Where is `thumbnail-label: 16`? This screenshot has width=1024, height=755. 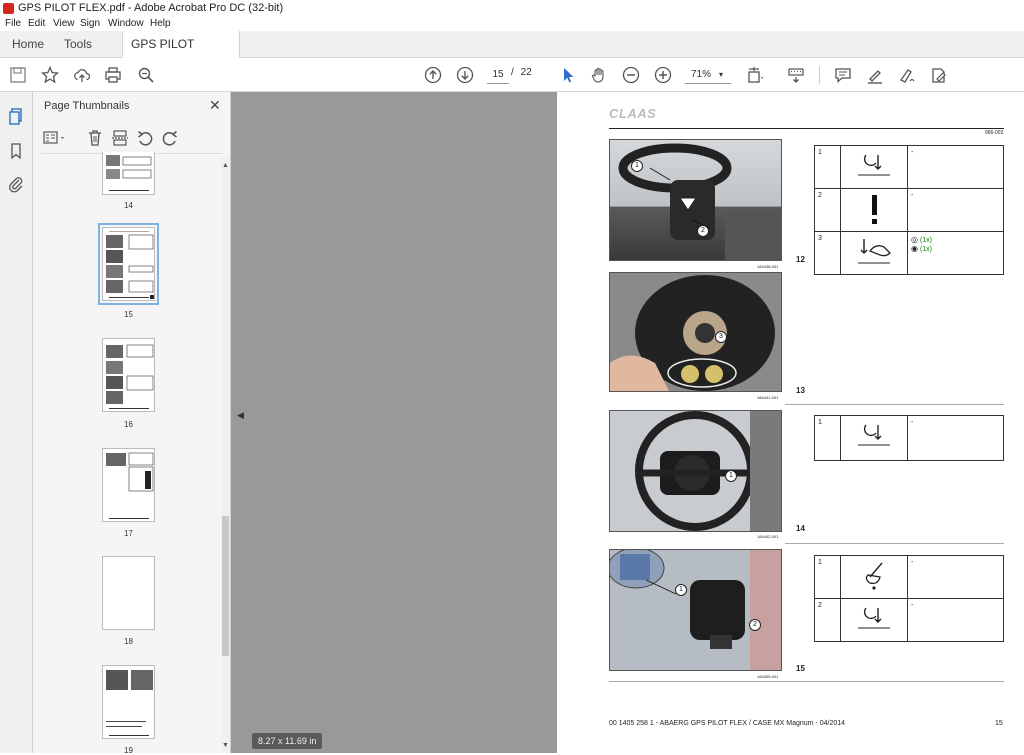 thumbnail-label: 16 is located at coordinates (128, 424).